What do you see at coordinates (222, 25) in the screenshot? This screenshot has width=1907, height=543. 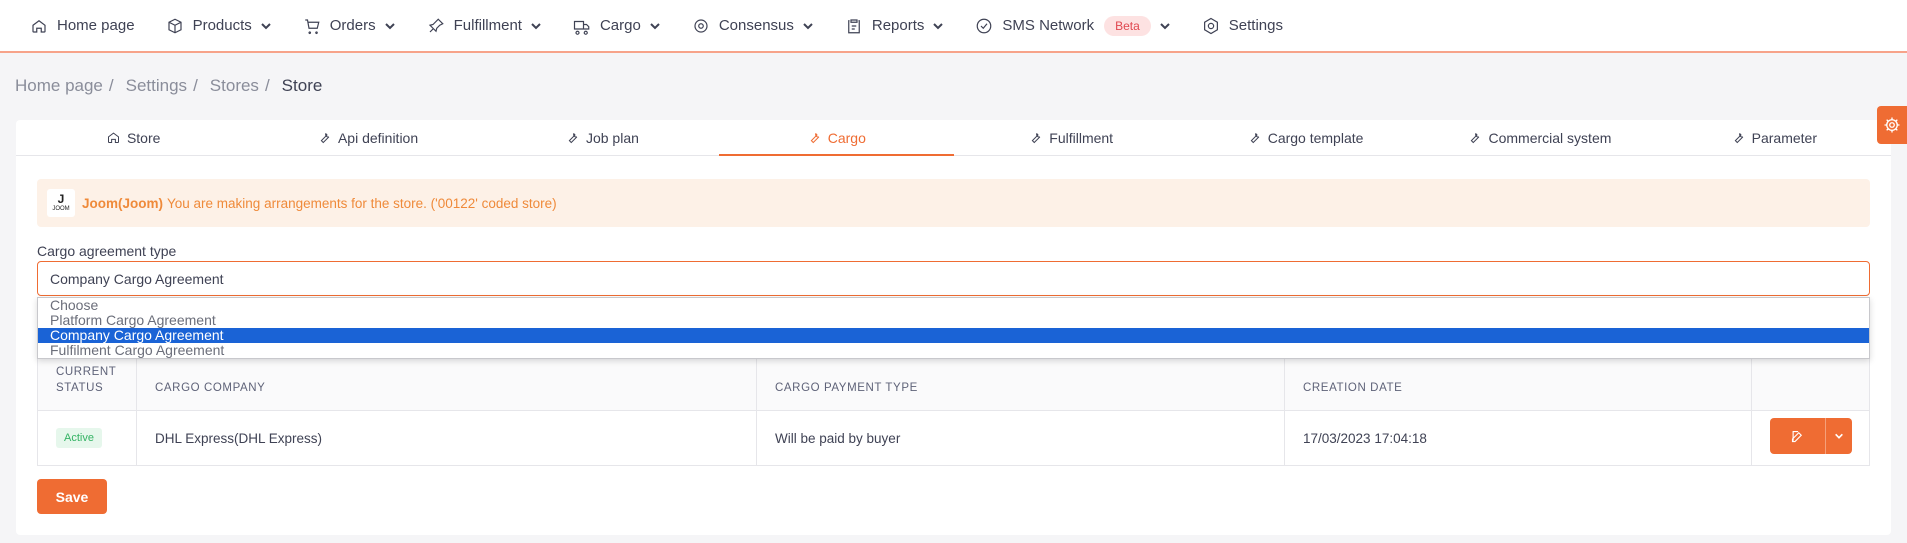 I see `nav-label: Products` at bounding box center [222, 25].